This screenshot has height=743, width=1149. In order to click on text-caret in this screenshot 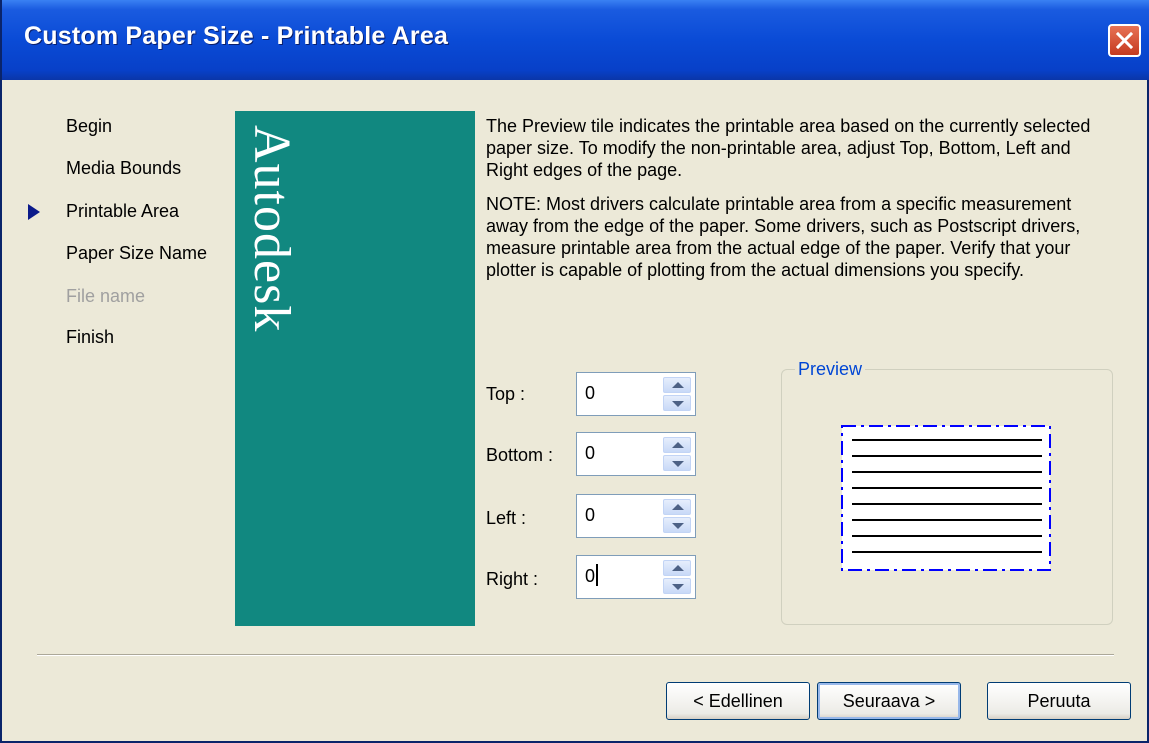, I will do `click(597, 575)`.